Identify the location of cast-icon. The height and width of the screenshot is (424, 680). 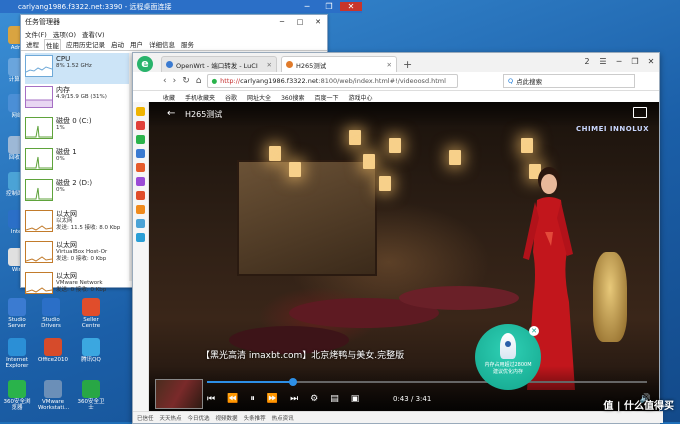
(640, 112).